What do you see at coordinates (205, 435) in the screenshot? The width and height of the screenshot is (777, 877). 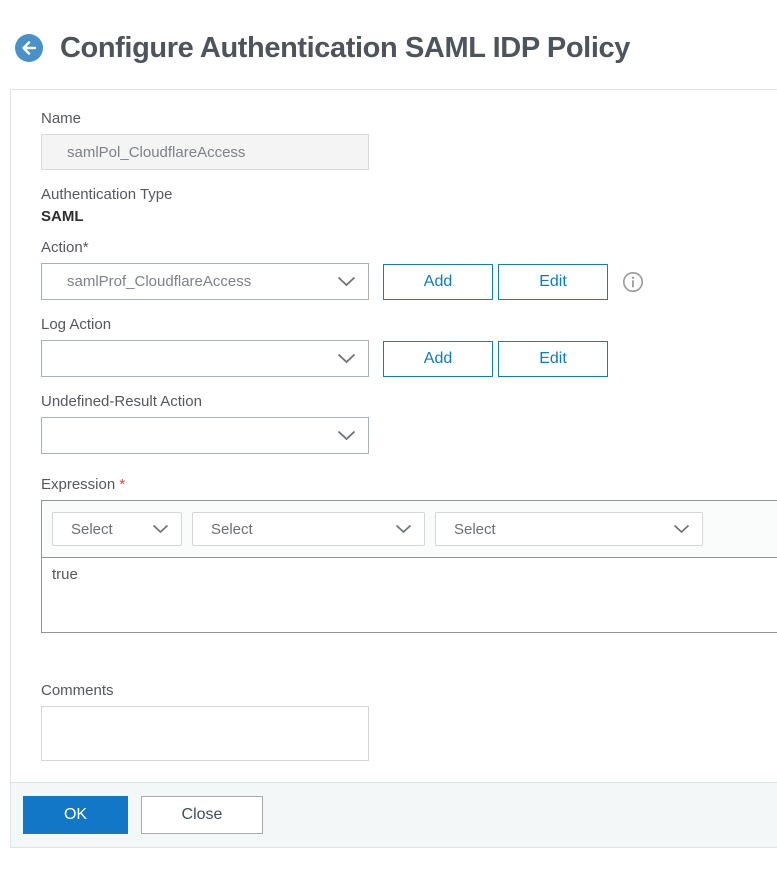 I see `undefined-result-select` at bounding box center [205, 435].